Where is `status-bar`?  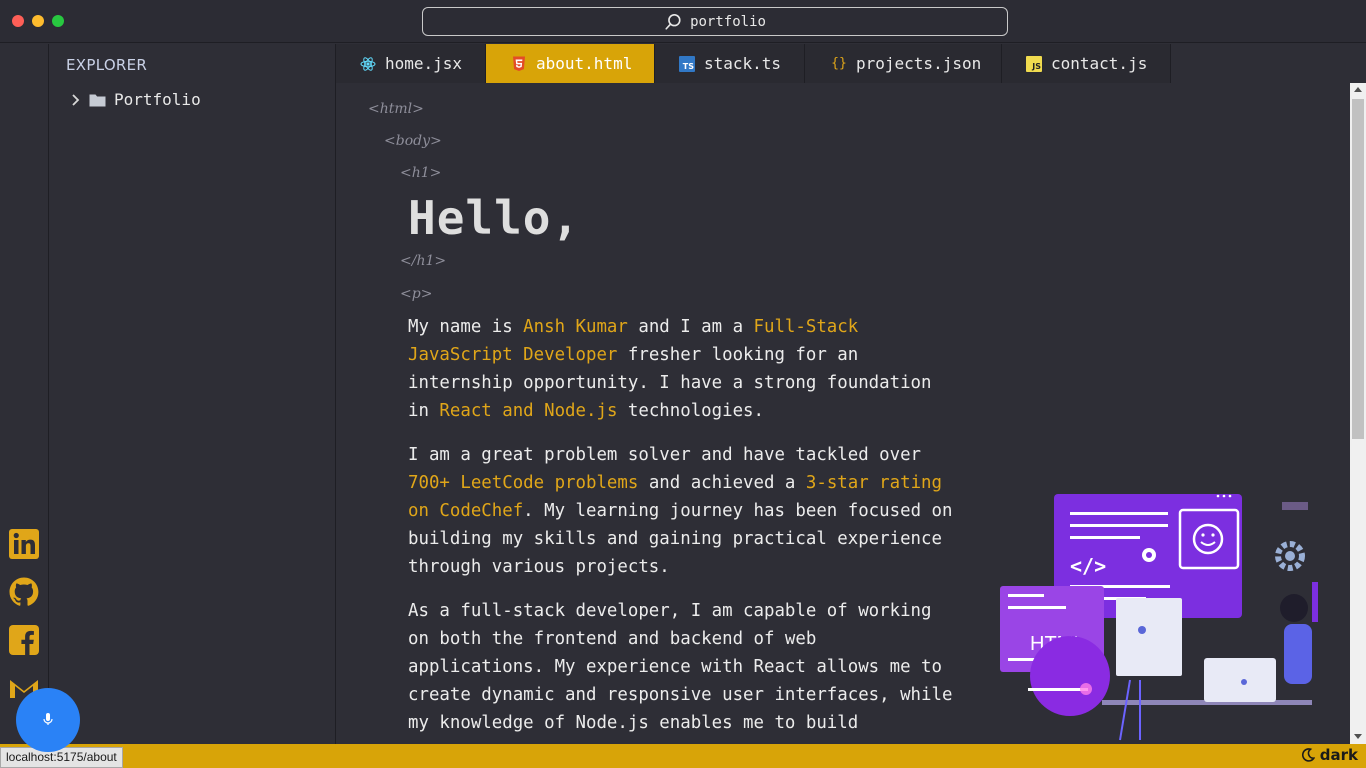 status-bar is located at coordinates (683, 756).